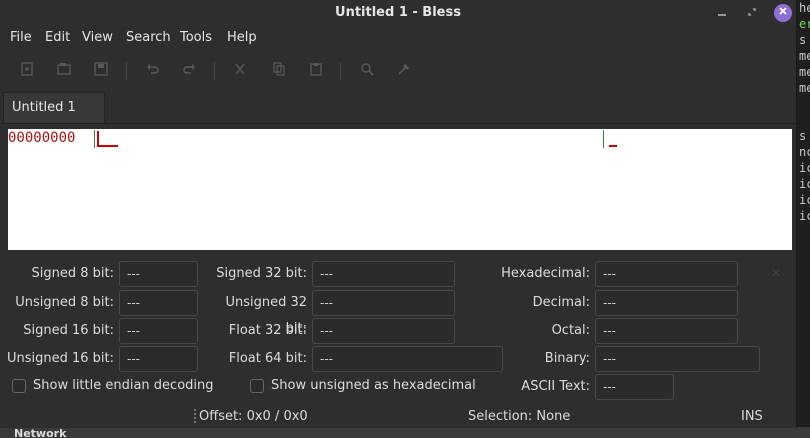 The height and width of the screenshot is (438, 810). I want to click on unsigned-8-label: Unsigned 8 bit:, so click(64, 302).